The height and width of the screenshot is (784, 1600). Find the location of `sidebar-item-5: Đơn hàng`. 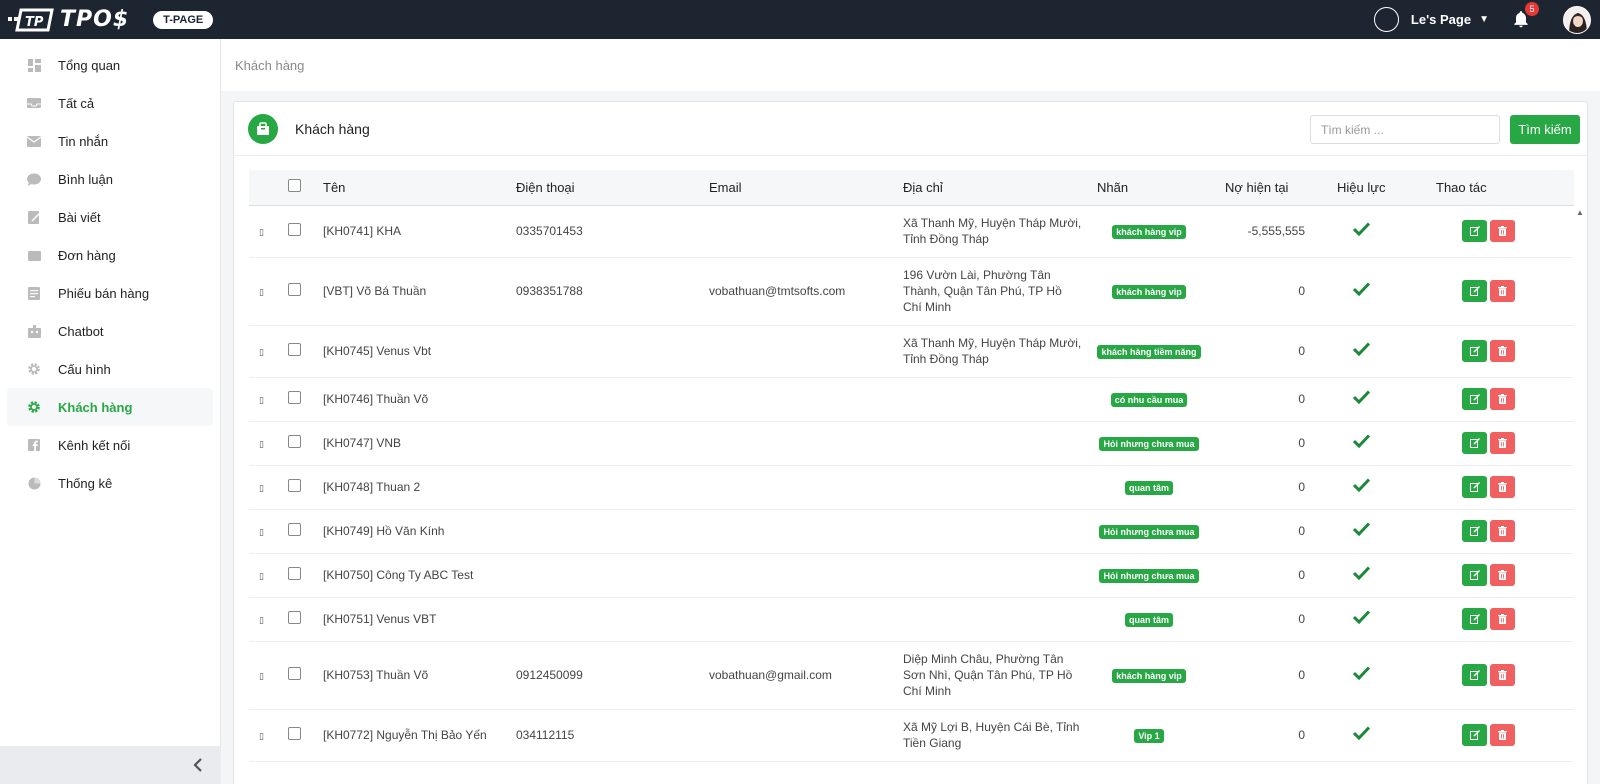

sidebar-item-5: Đơn hàng is located at coordinates (110, 255).